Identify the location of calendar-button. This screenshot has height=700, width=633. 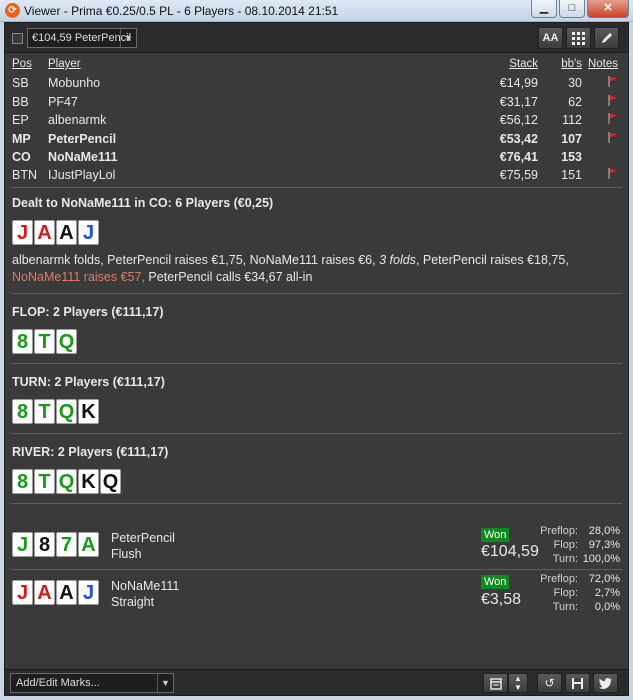
(495, 683).